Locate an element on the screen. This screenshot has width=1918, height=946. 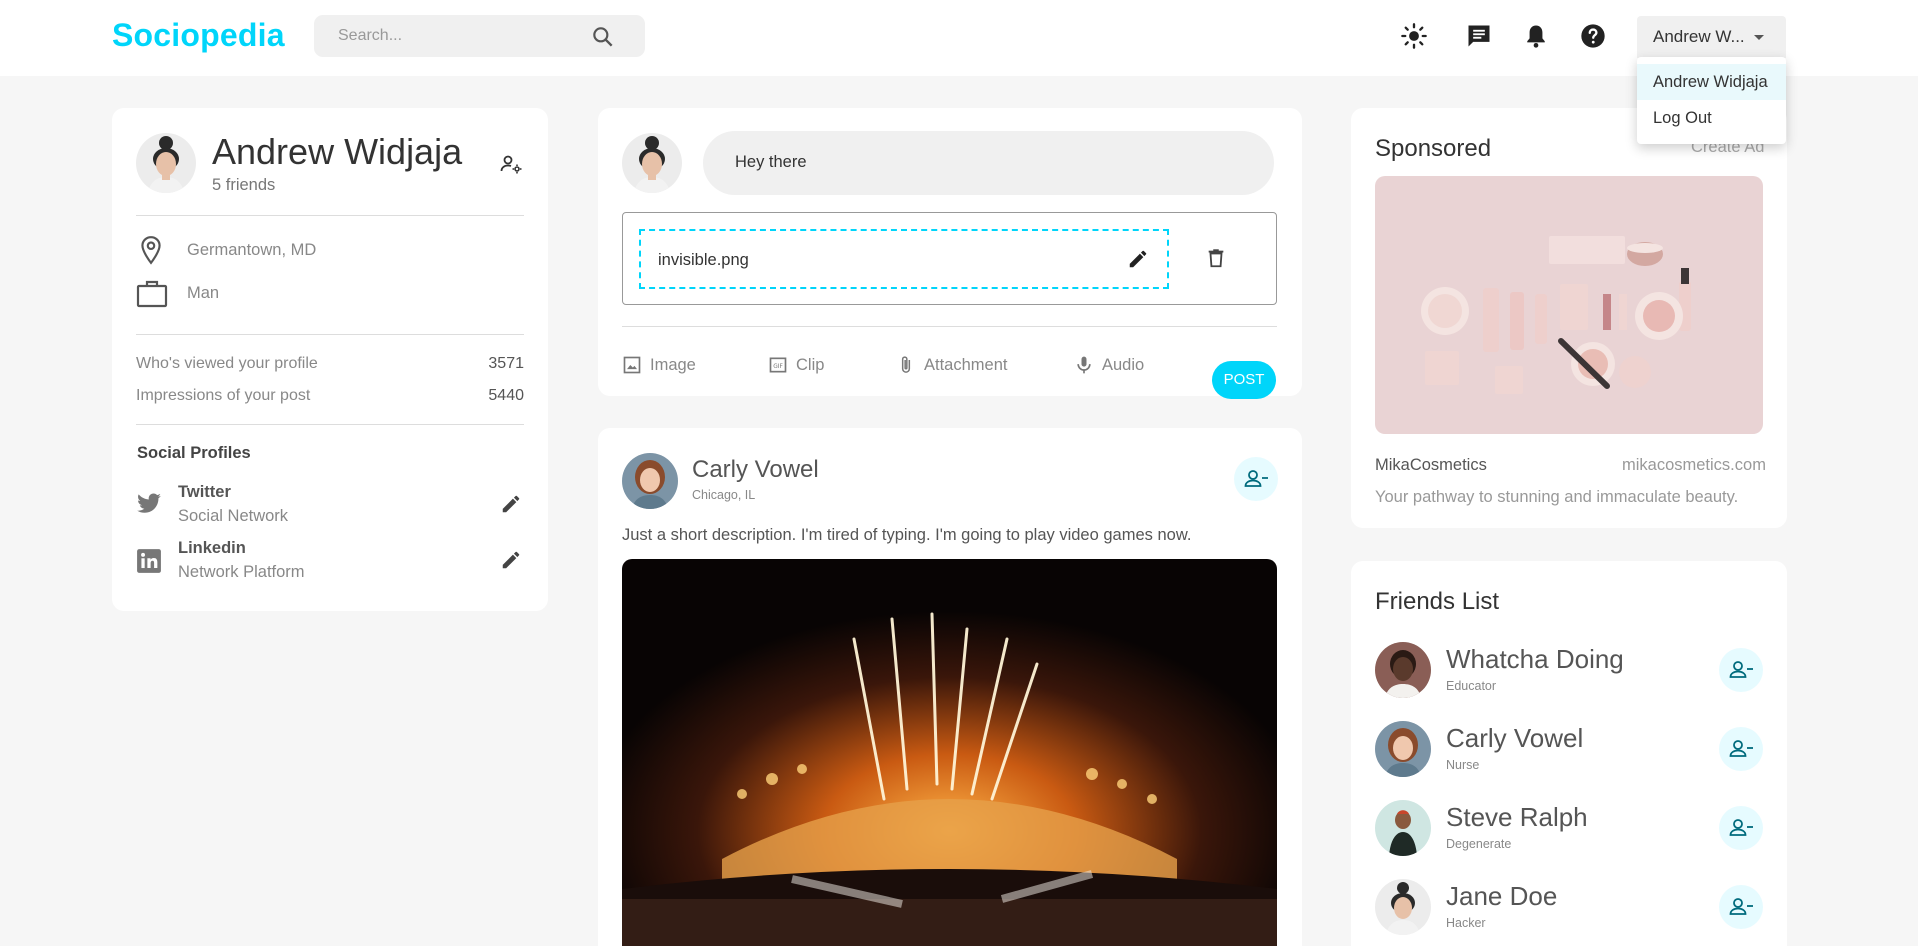
mic-icon is located at coordinates (1084, 365).